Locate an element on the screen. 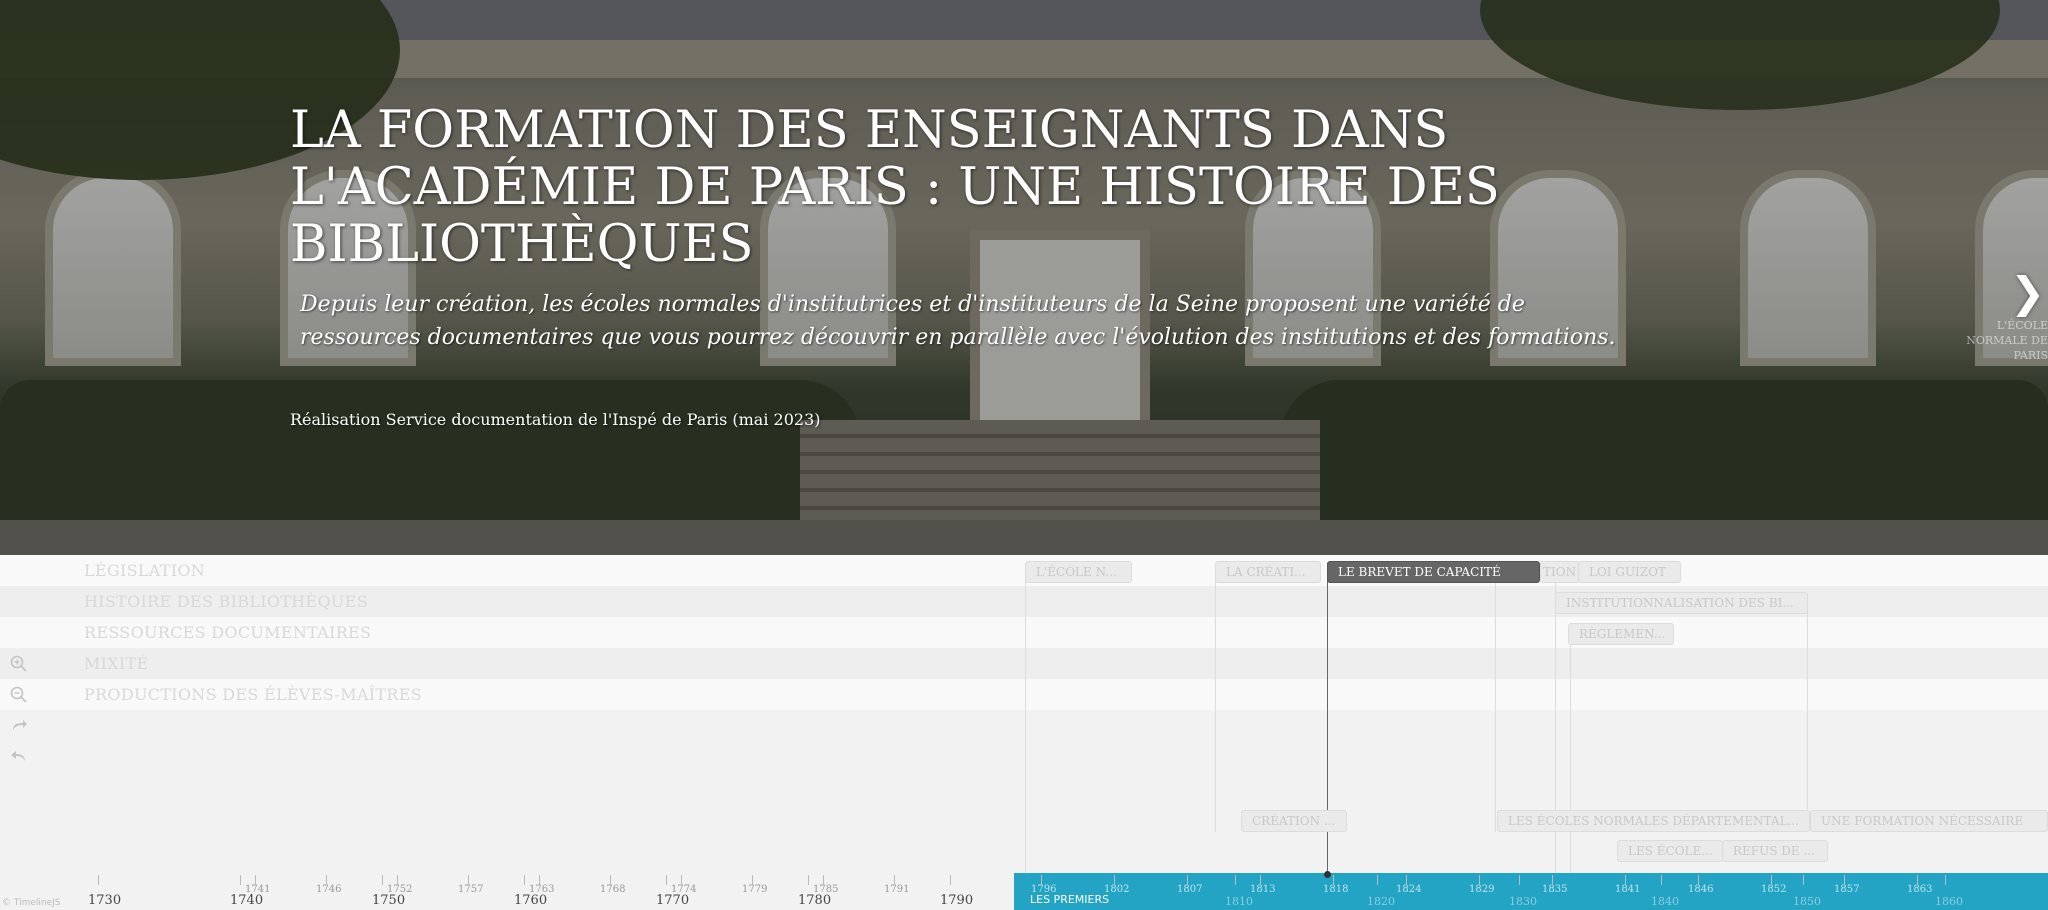 The width and height of the screenshot is (2048, 910). group-documentary-resources: RESSOURCES DOCUMENTAIRES is located at coordinates (1024, 632).